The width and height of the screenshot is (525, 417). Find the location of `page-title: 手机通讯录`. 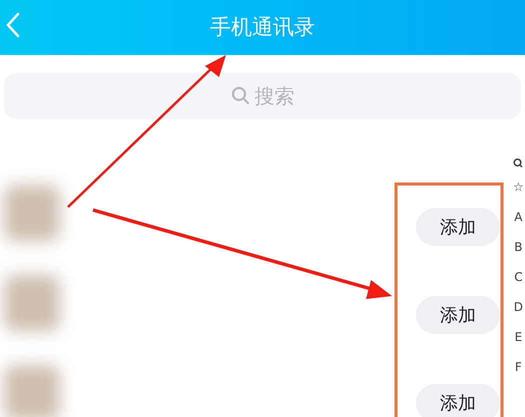

page-title: 手机通讯录 is located at coordinates (262, 27).